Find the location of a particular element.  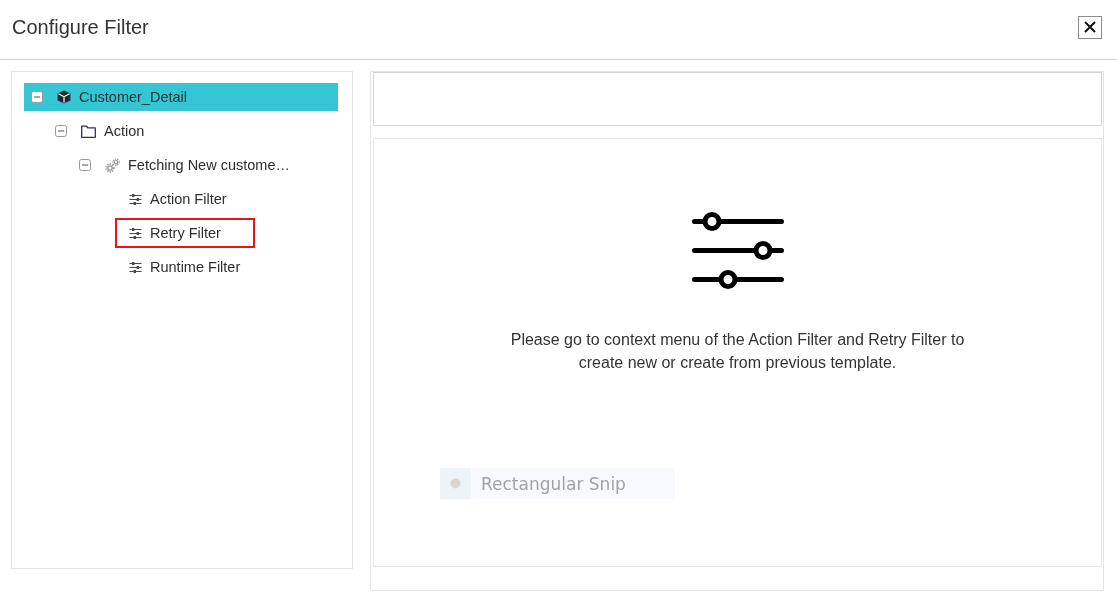

folder-icon is located at coordinates (88, 131).